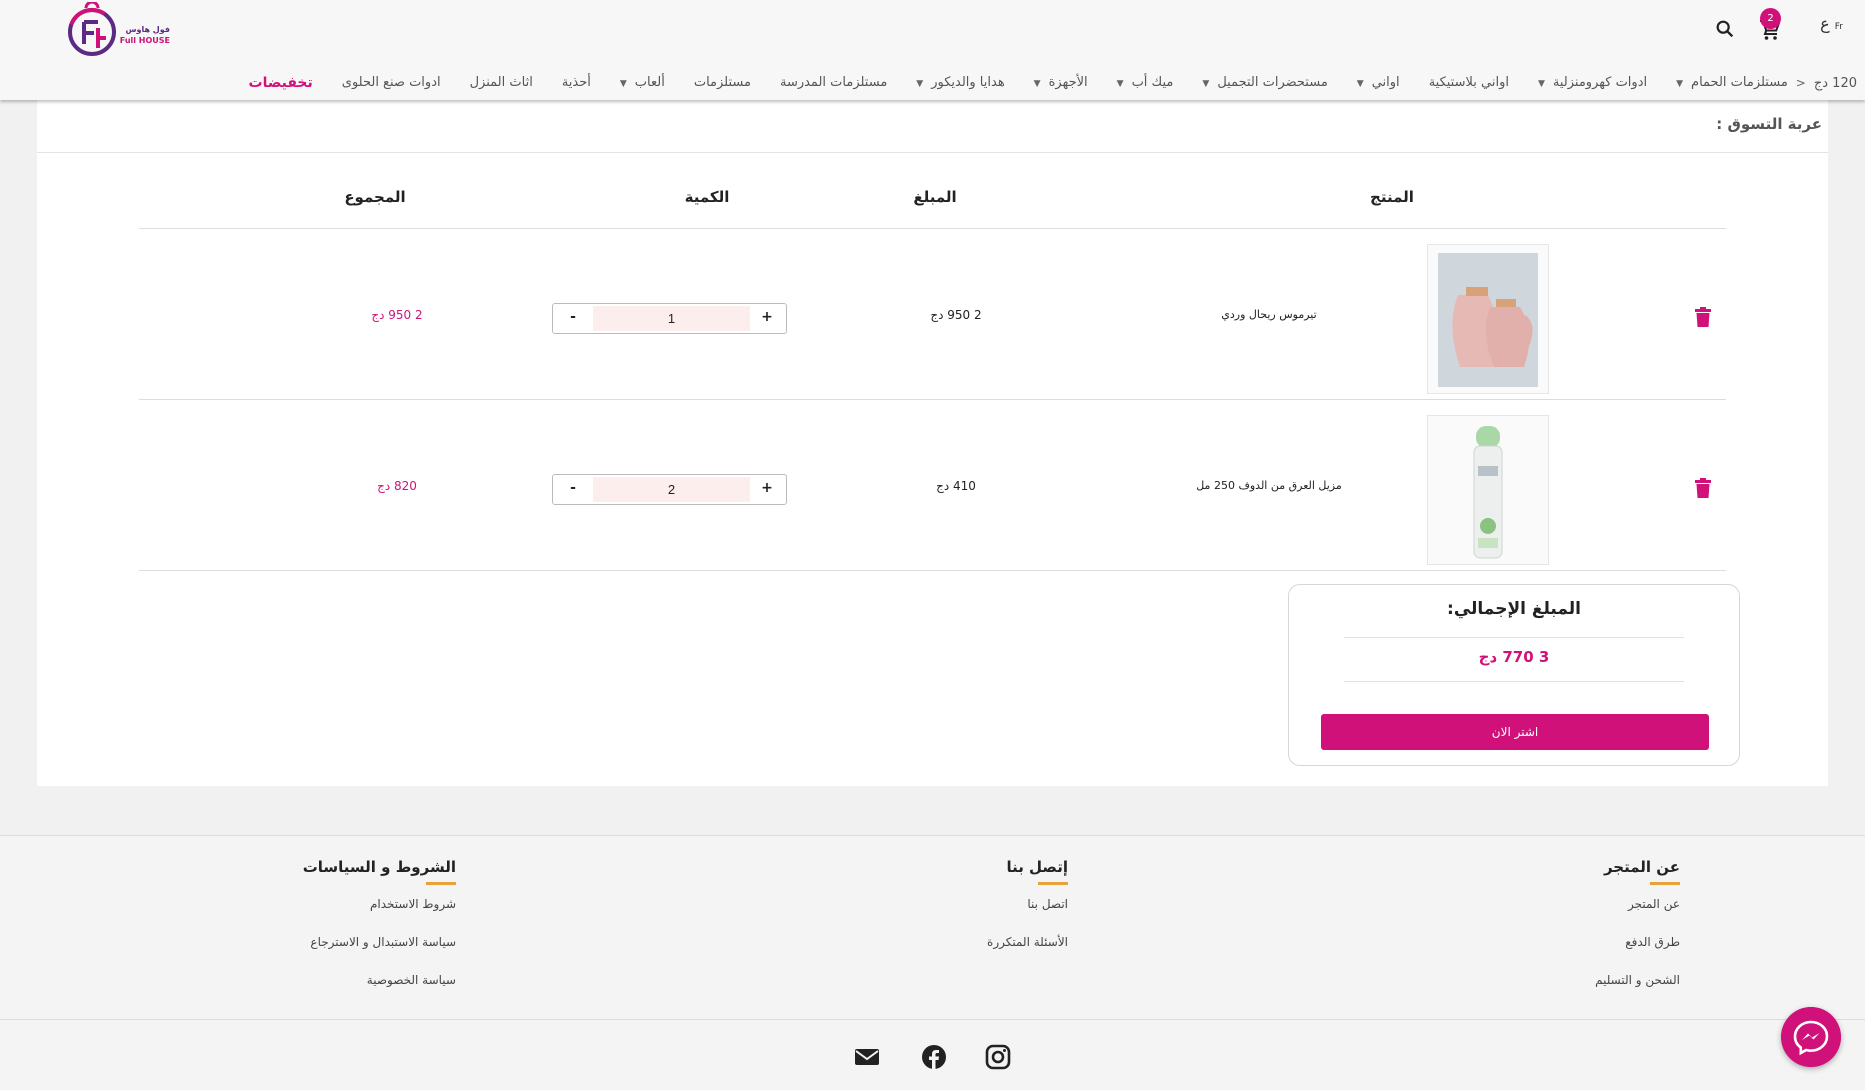 The width and height of the screenshot is (1865, 1090). I want to click on footer-link-faq: الأسئلة المتكررة, so click(1027, 942).